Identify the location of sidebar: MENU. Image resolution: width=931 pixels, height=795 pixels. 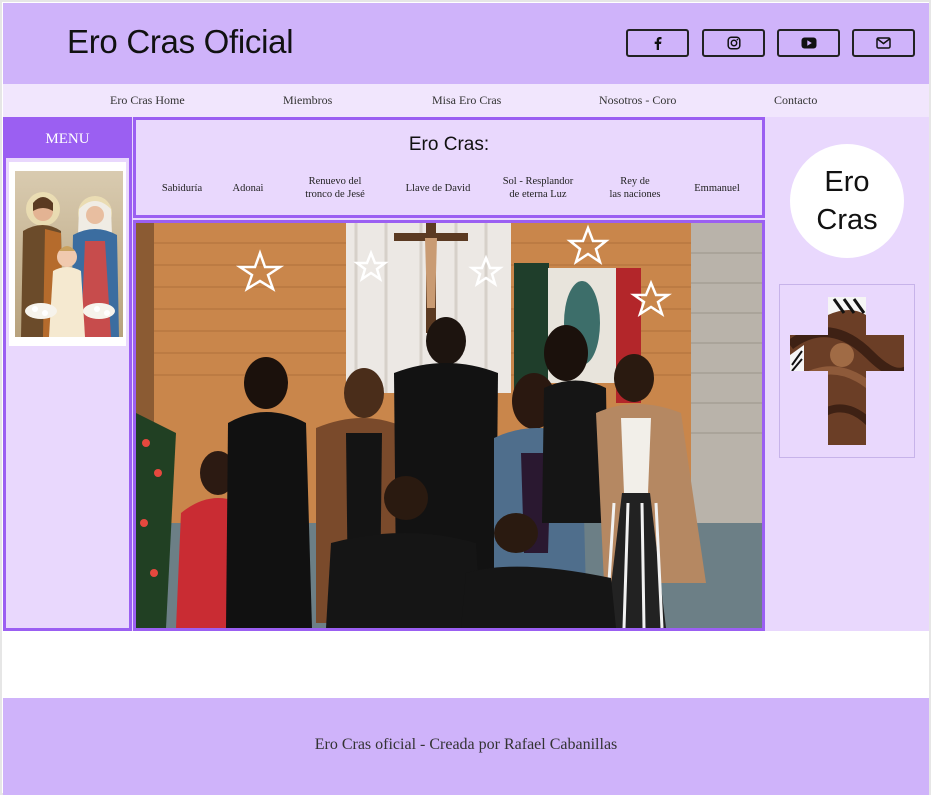
(67, 374).